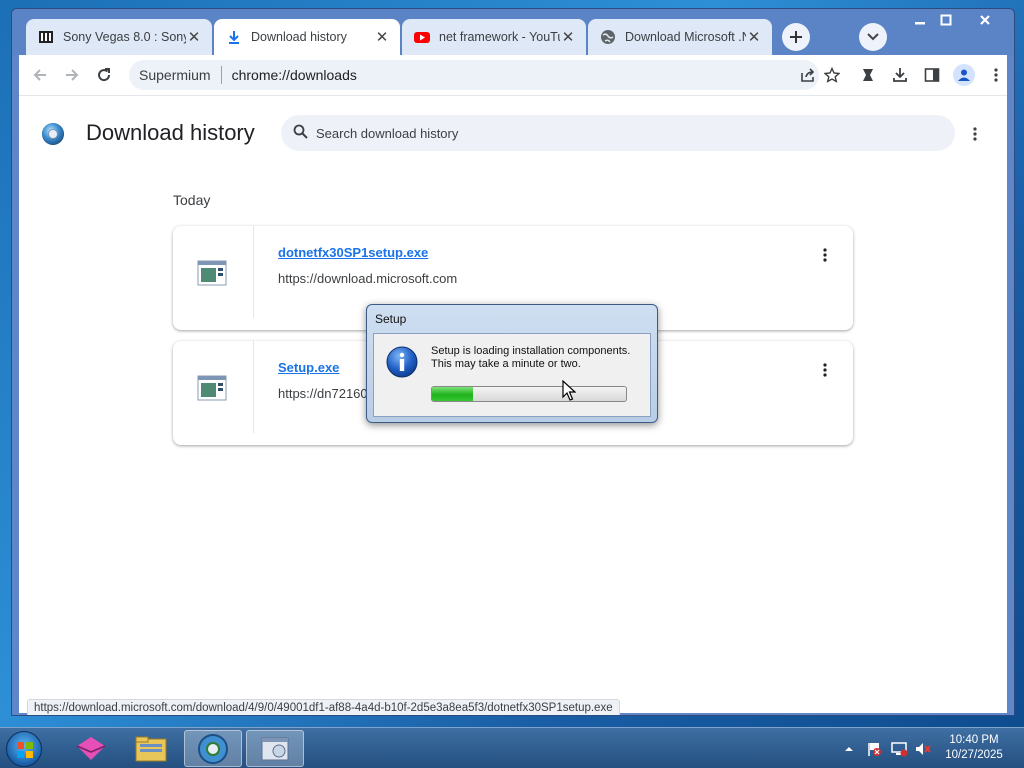 The image size is (1024, 768). I want to click on progress-fill, so click(452, 394).